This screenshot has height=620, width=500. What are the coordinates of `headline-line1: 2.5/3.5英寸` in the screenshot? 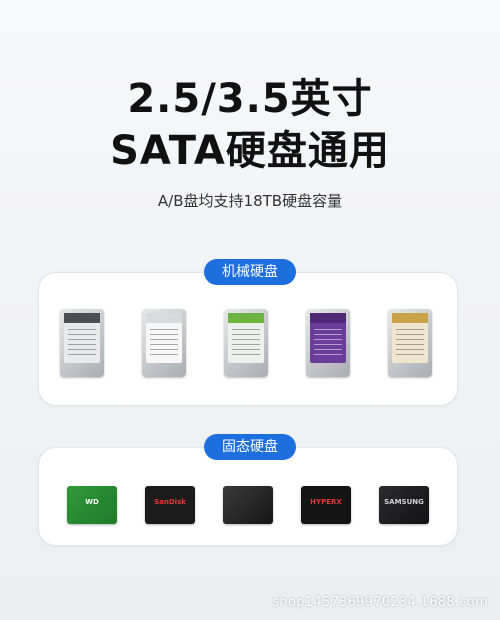 It's located at (250, 99).